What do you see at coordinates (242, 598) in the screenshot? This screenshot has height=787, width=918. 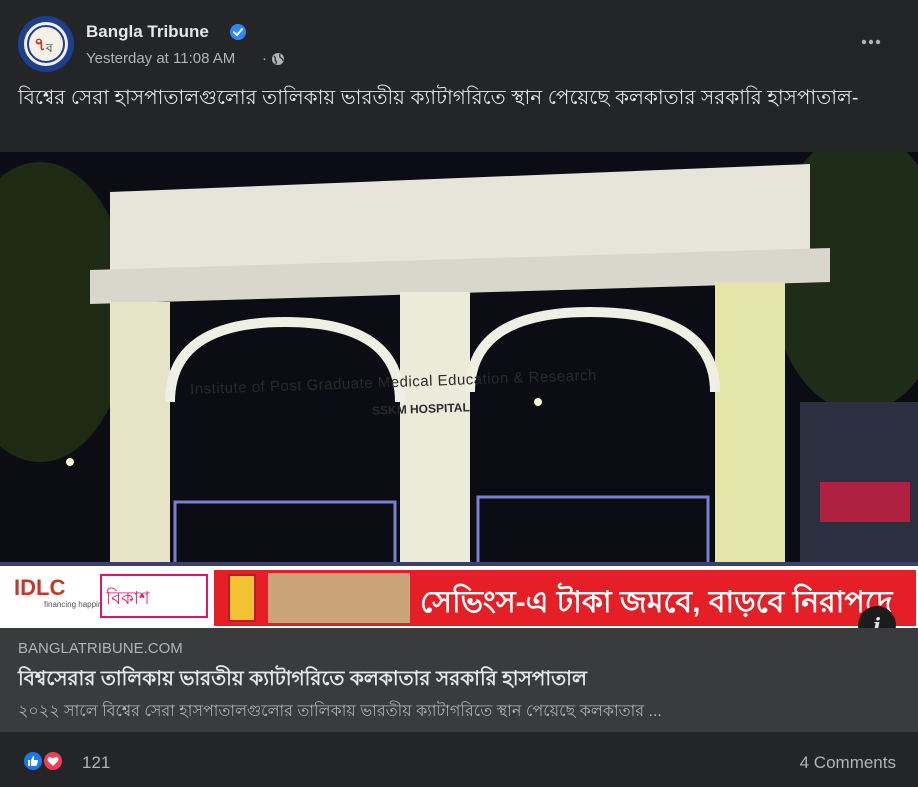 I see `ad-stamp-image` at bounding box center [242, 598].